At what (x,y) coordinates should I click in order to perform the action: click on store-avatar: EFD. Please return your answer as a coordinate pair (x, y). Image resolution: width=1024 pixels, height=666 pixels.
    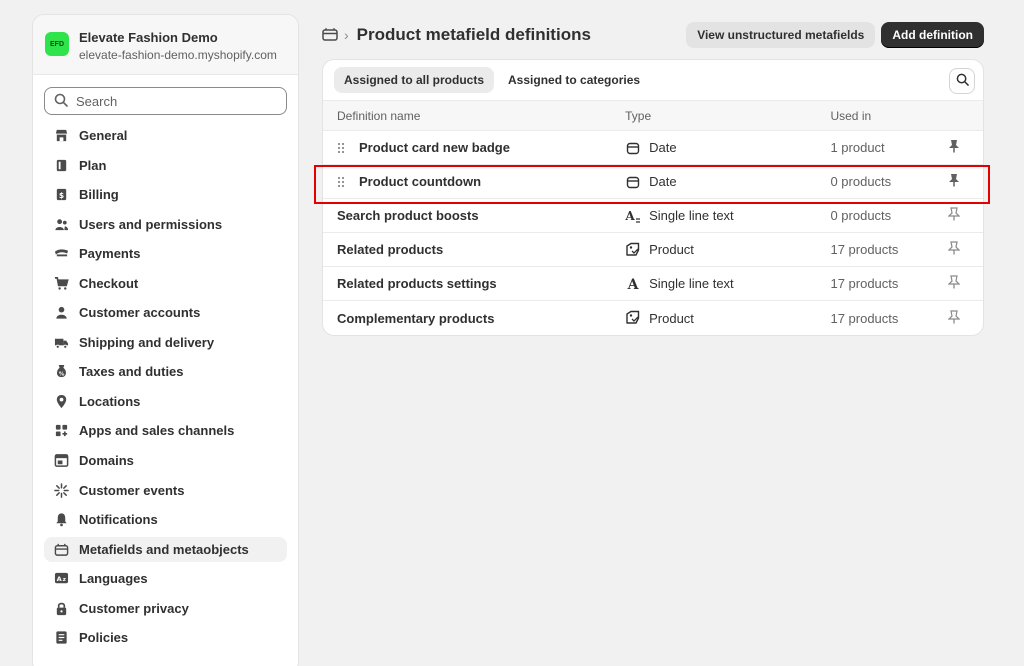
    Looking at the image, I should click on (57, 44).